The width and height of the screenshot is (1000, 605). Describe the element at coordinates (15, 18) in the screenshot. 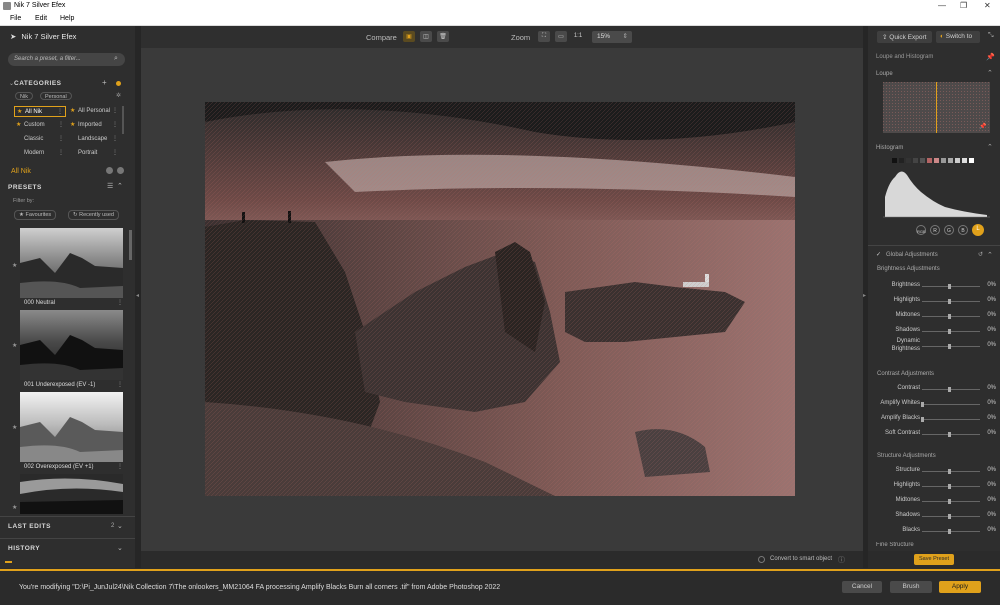

I see `menu-file: File` at that location.